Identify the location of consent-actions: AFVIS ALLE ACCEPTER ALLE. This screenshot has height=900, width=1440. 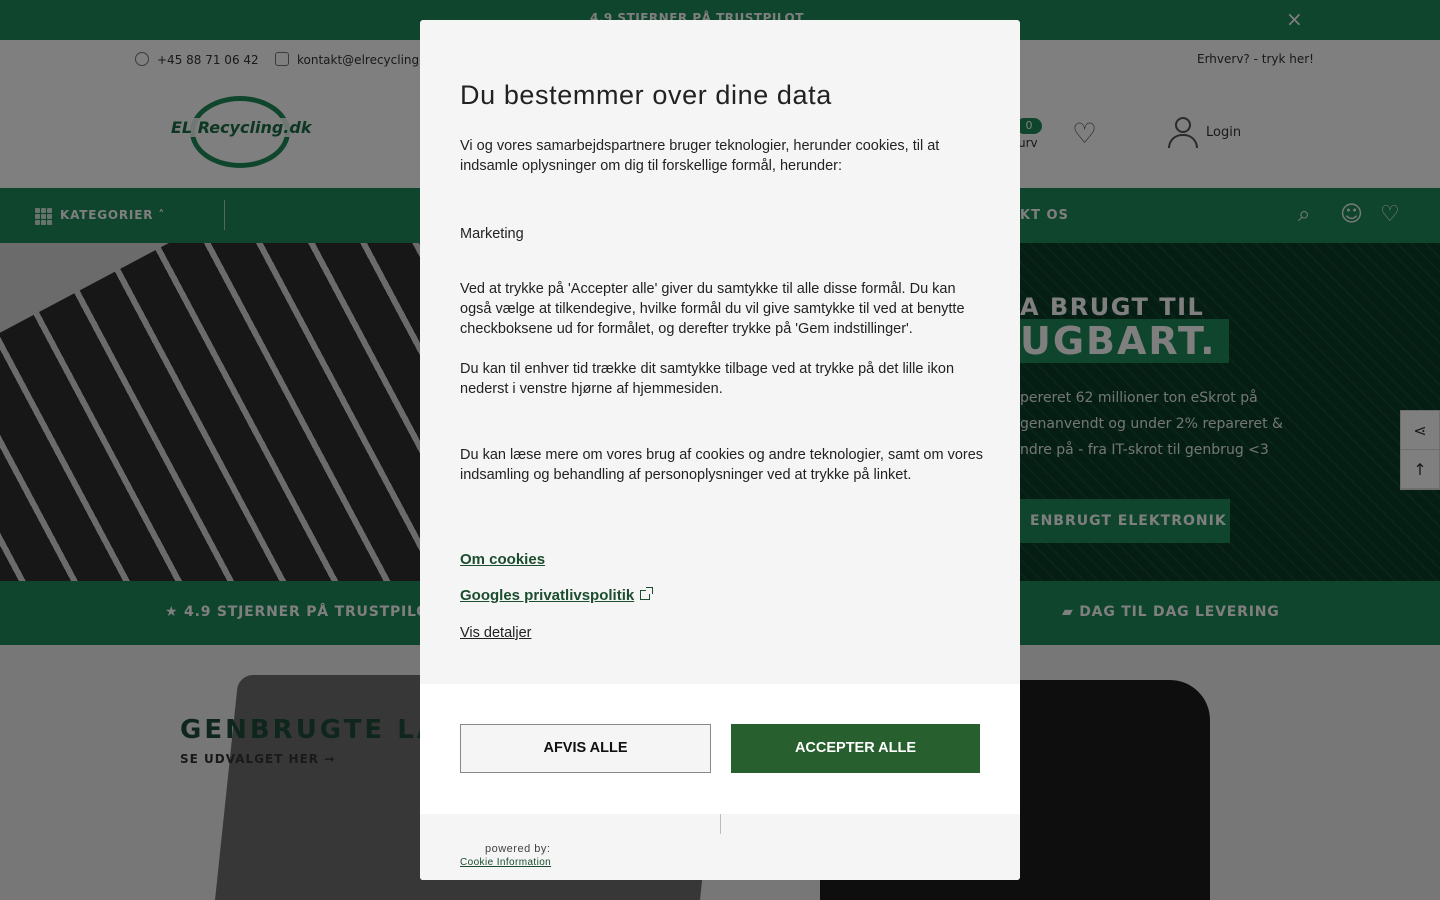
(720, 749).